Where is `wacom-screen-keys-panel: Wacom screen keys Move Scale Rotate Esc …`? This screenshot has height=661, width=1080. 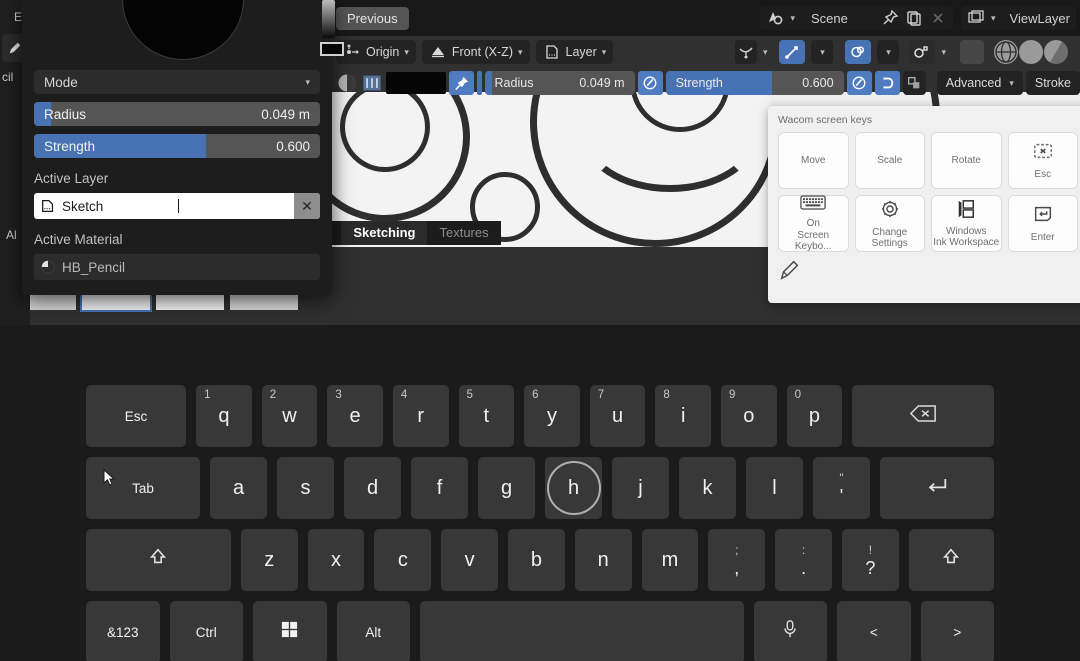
wacom-screen-keys-panel: Wacom screen keys Move Scale Rotate Esc … is located at coordinates (924, 204).